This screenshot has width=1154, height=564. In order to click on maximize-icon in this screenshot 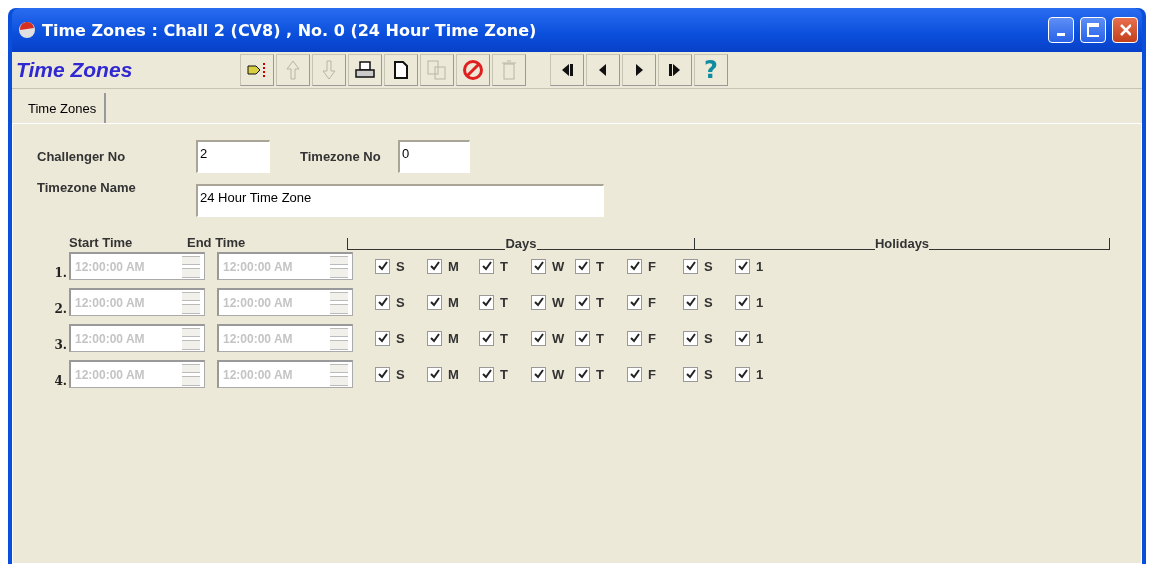, I will do `click(1093, 30)`.